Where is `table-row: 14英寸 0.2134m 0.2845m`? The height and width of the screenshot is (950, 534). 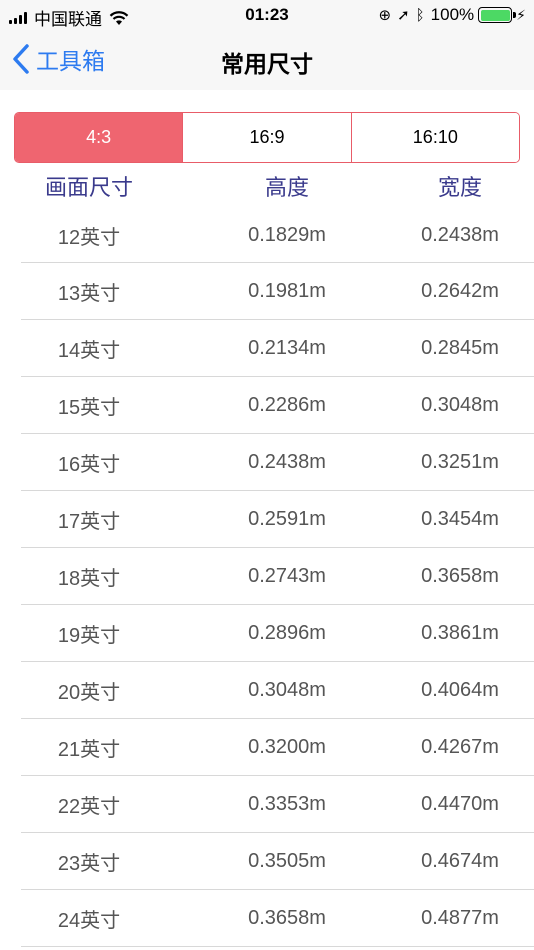 table-row: 14英寸 0.2134m 0.2845m is located at coordinates (277, 348).